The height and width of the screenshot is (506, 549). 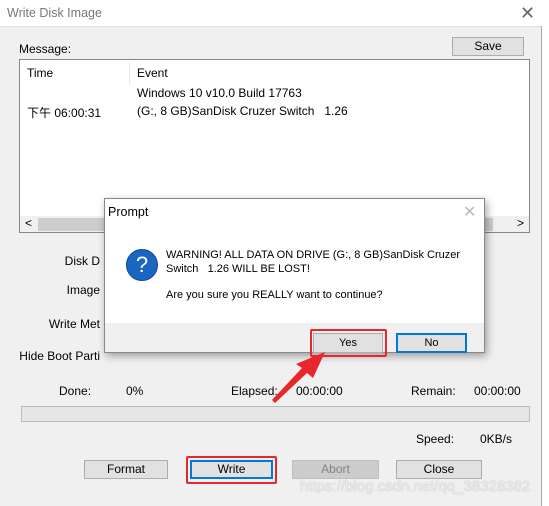 I want to click on watermark: https://blog.csdn.net/qq_38328382, so click(x=415, y=486).